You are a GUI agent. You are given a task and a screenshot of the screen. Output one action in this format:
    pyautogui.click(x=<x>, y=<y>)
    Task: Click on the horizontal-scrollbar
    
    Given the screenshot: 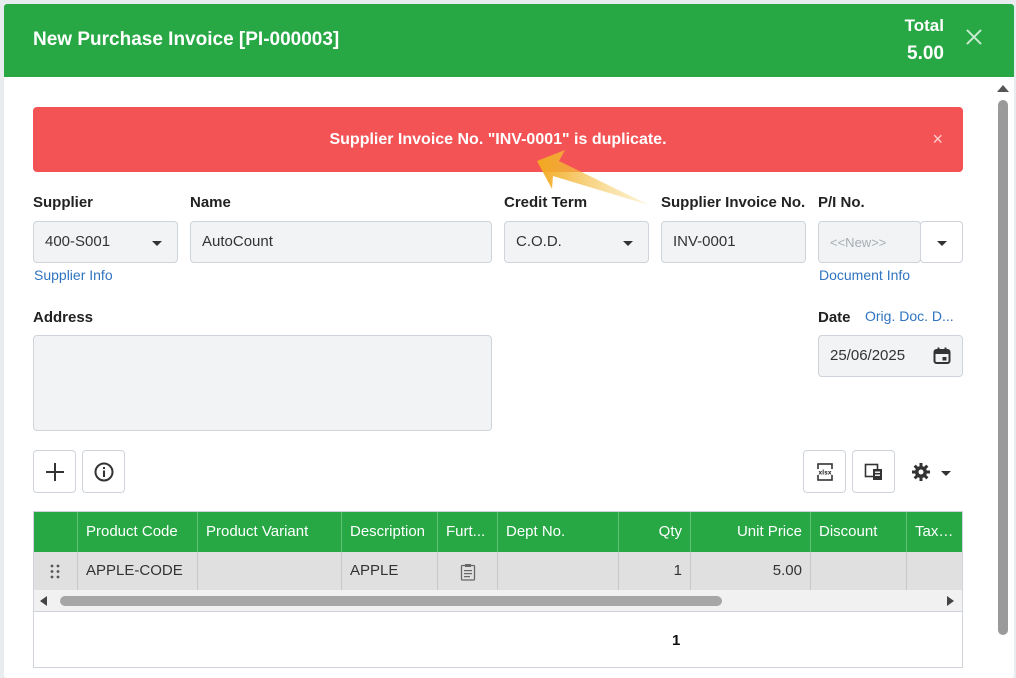 What is the action you would take?
    pyautogui.click(x=498, y=601)
    